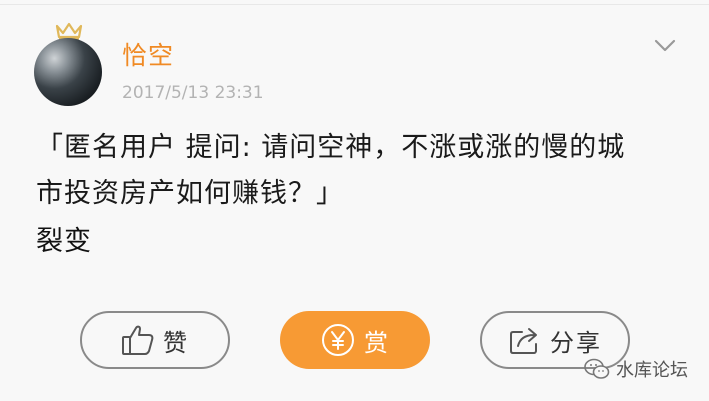 This screenshot has width=709, height=401. Describe the element at coordinates (68, 72) in the screenshot. I see `avatar` at that location.